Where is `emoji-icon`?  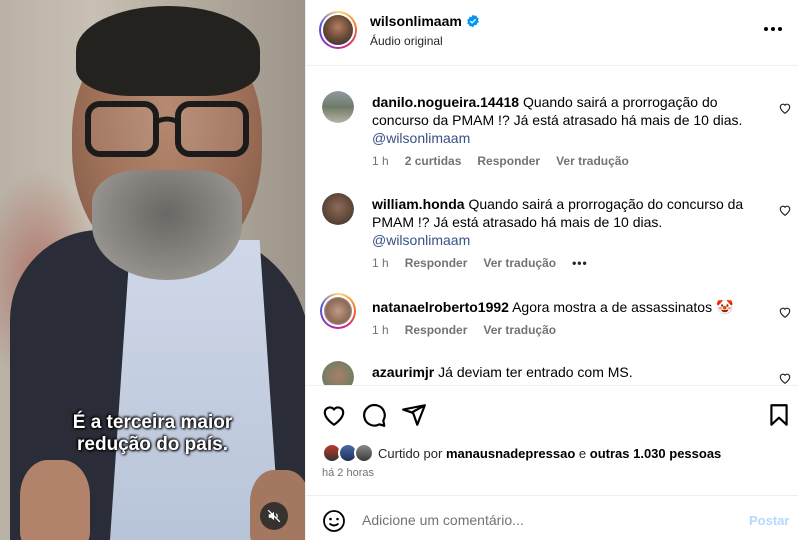
emoji-icon is located at coordinates (334, 521).